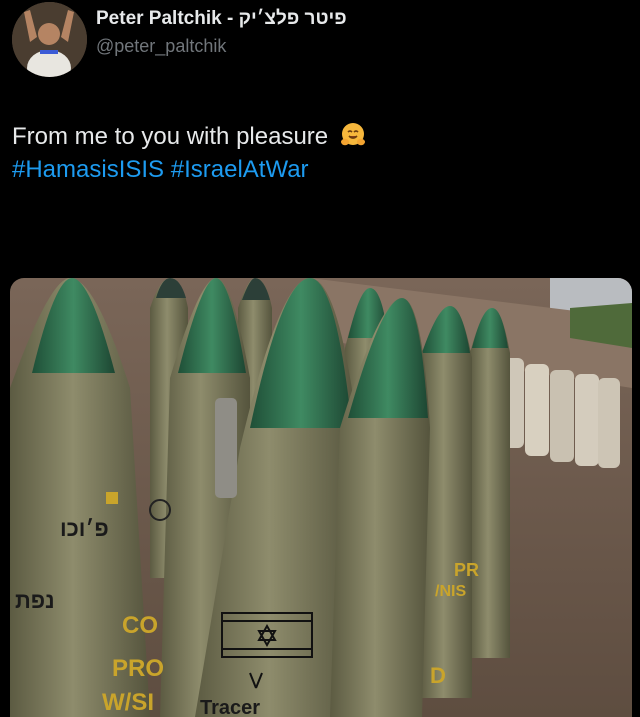 The height and width of the screenshot is (717, 640). Describe the element at coordinates (221, 46) in the screenshot. I see `user-handle: @peter_paltchik` at that location.